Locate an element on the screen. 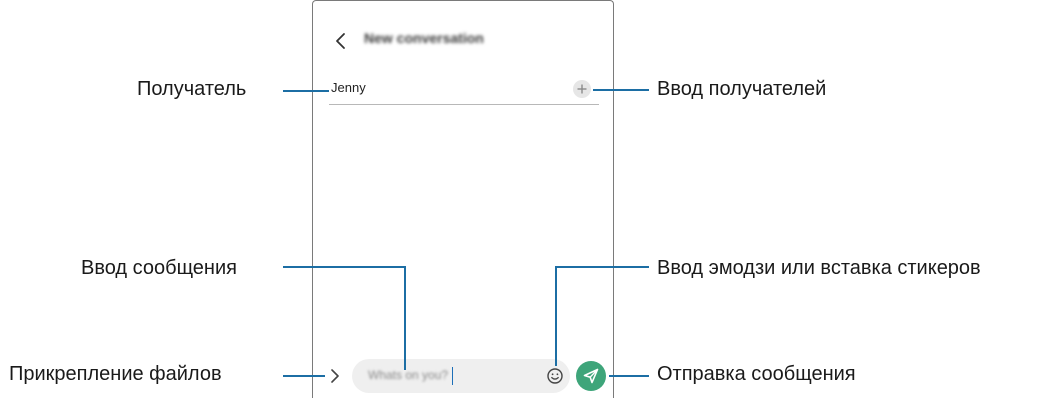 The width and height of the screenshot is (1059, 398). recipient-divider is located at coordinates (464, 104).